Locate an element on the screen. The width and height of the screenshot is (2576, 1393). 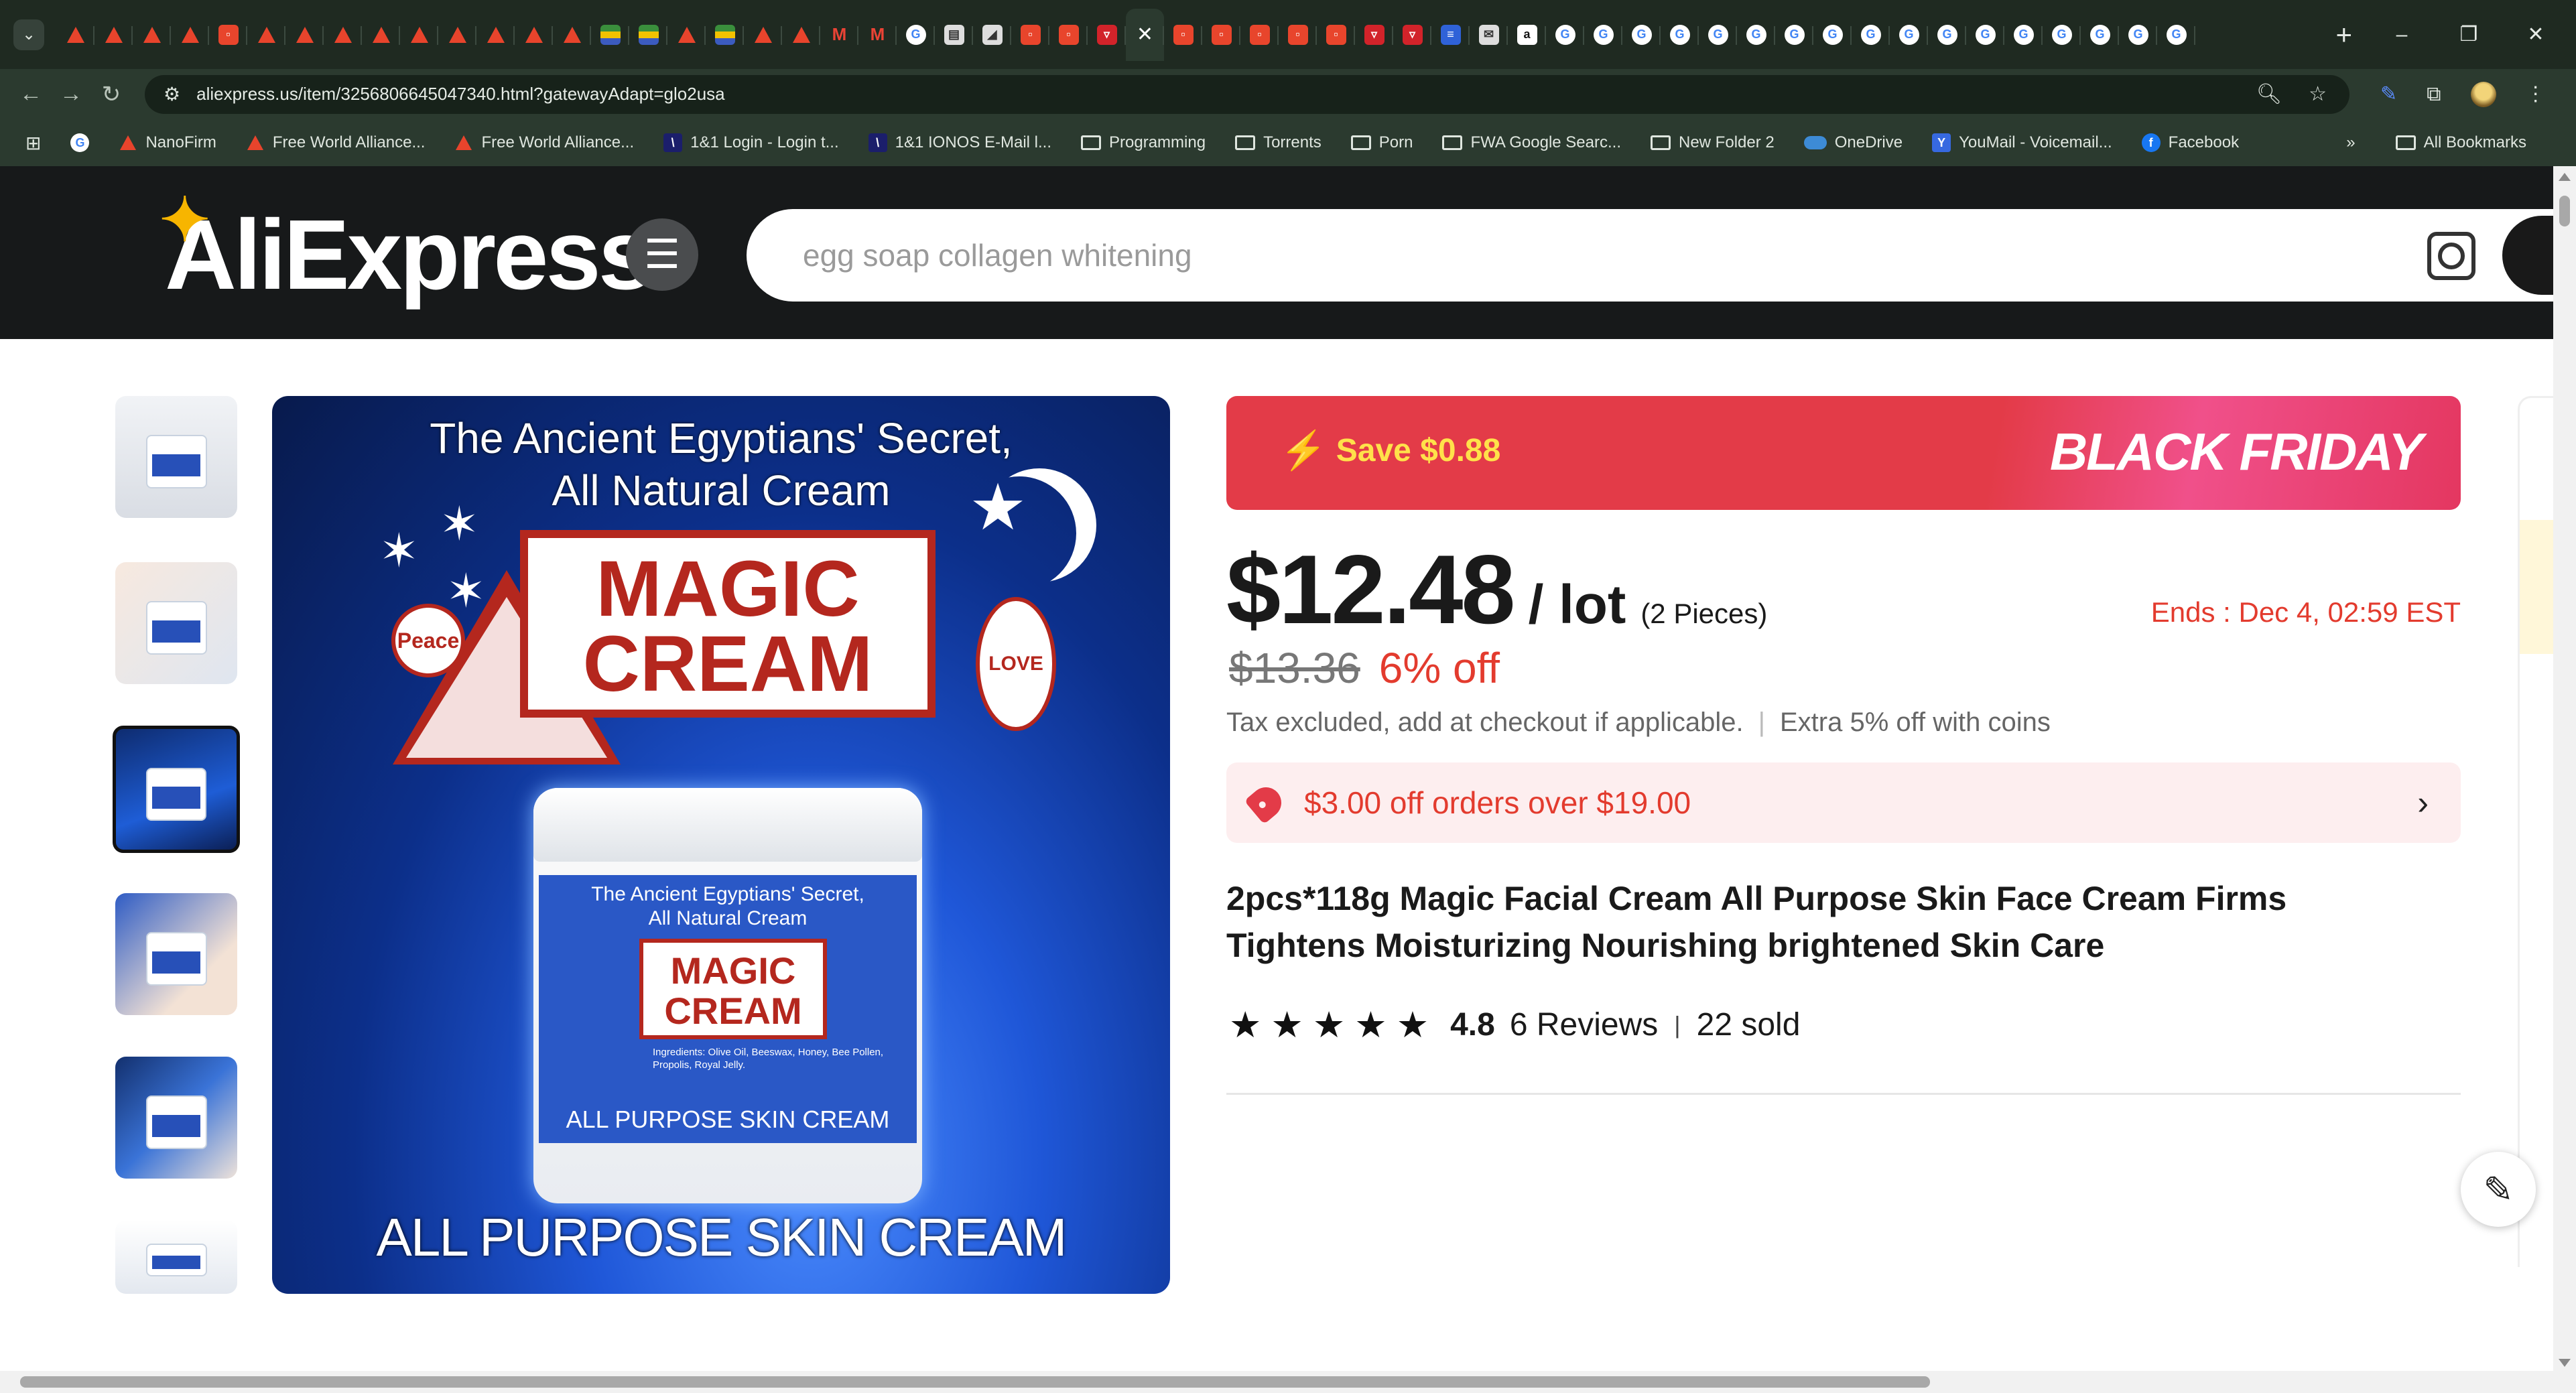
restore-icon: ❐ is located at coordinates (2468, 34).